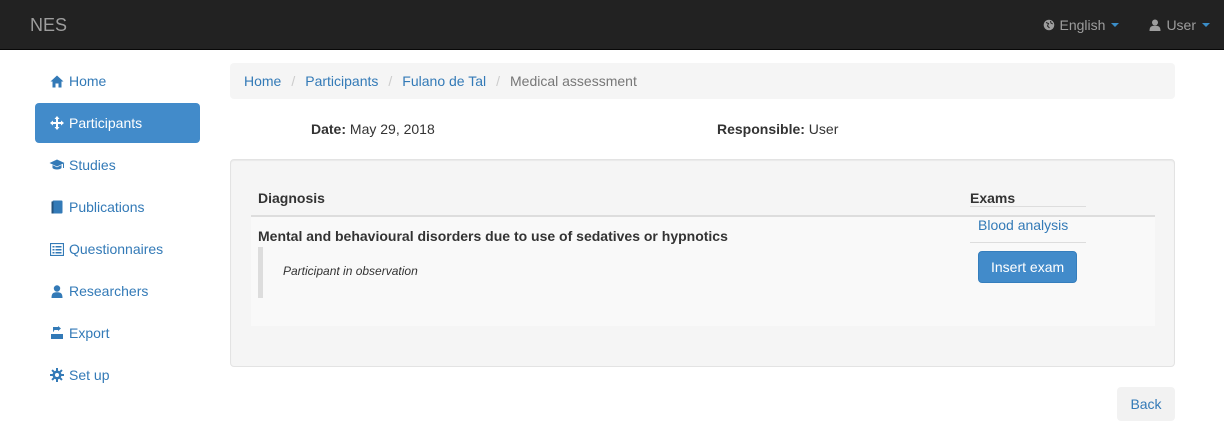 This screenshot has width=1224, height=426. Describe the element at coordinates (88, 81) in the screenshot. I see `sidebar-item-label: Home` at that location.